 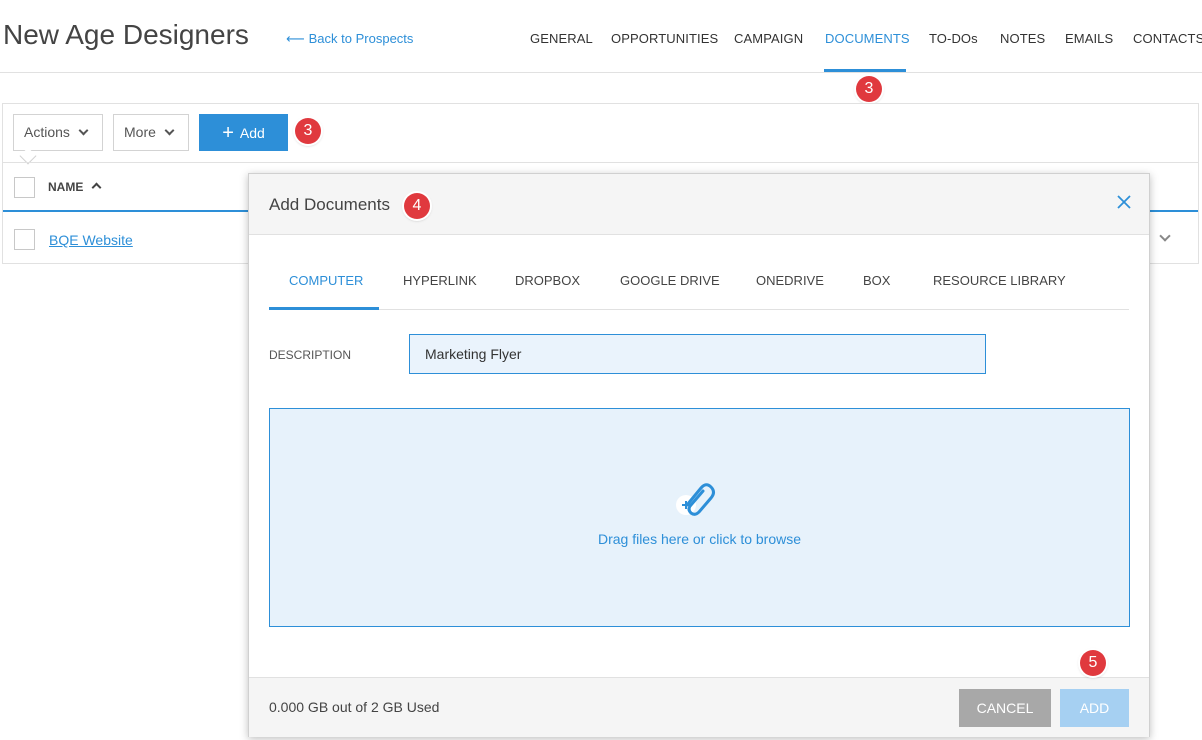 What do you see at coordinates (670, 280) in the screenshot?
I see `tab-google-drive: GOOGLE DRIVE` at bounding box center [670, 280].